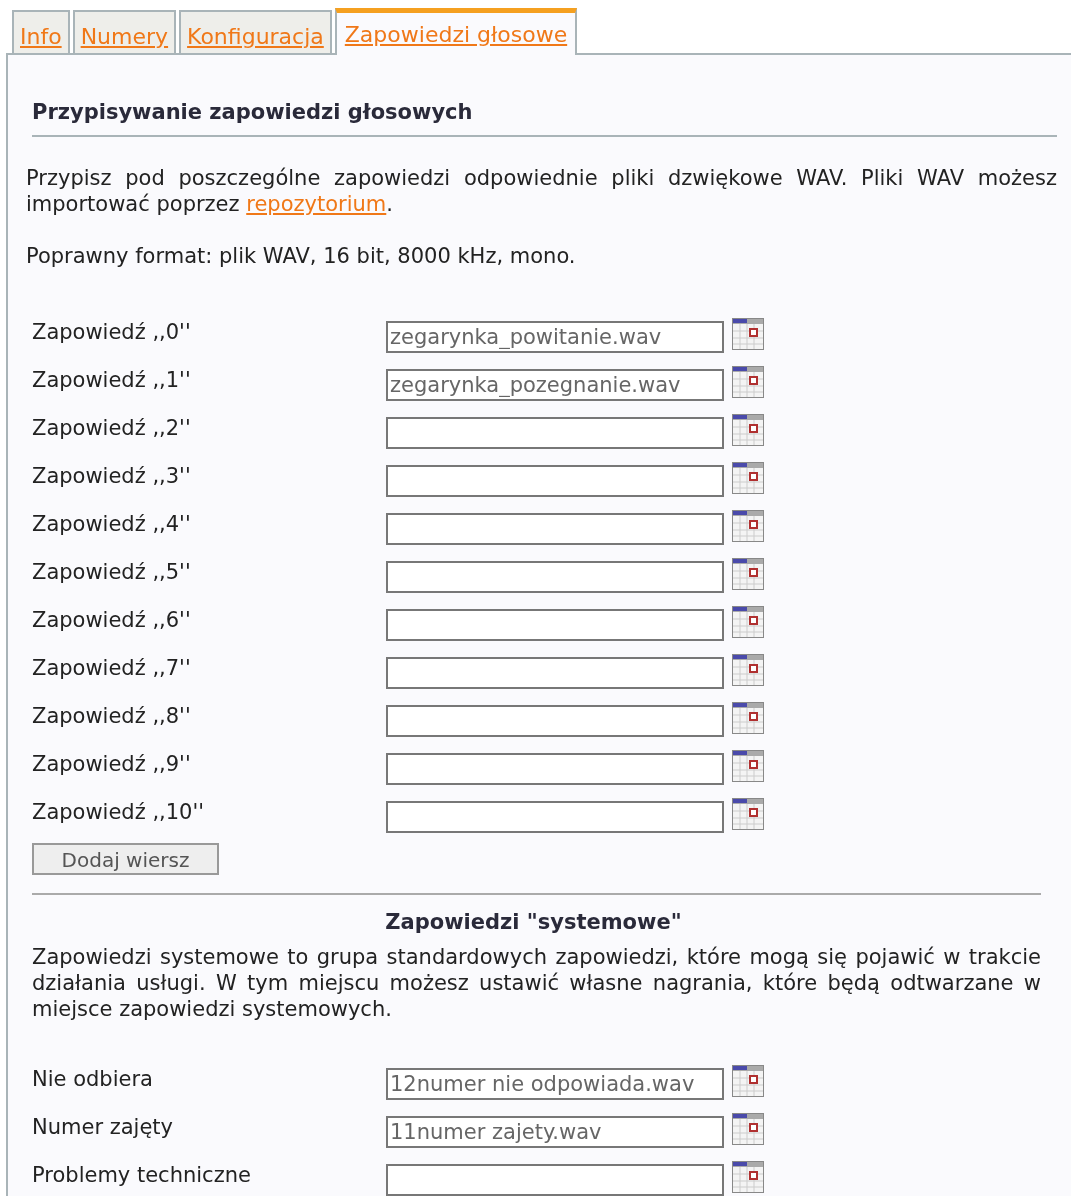 Image resolution: width=1071 pixels, height=1196 pixels. What do you see at coordinates (301, 255) in the screenshot?
I see `format-note: Poprawny format: plik WAV, 16 bit, 8000 kHz, mono.` at bounding box center [301, 255].